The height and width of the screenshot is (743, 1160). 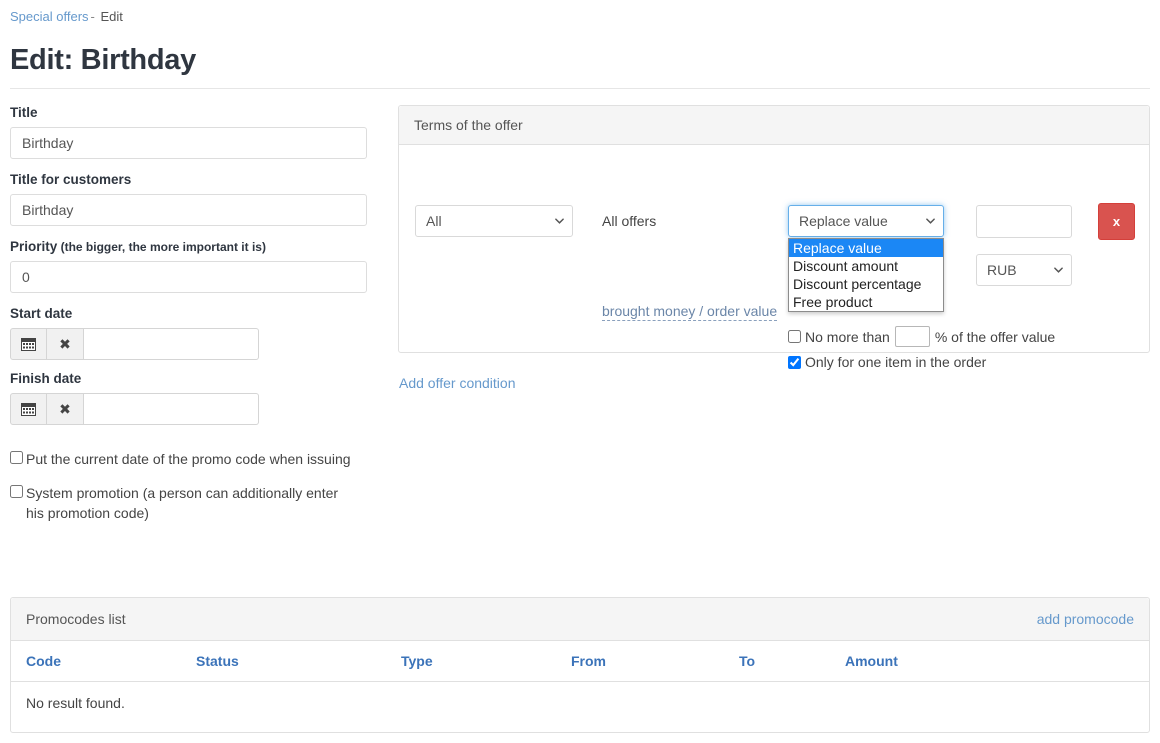 What do you see at coordinates (1097, 661) in the screenshot?
I see `column-header-actions` at bounding box center [1097, 661].